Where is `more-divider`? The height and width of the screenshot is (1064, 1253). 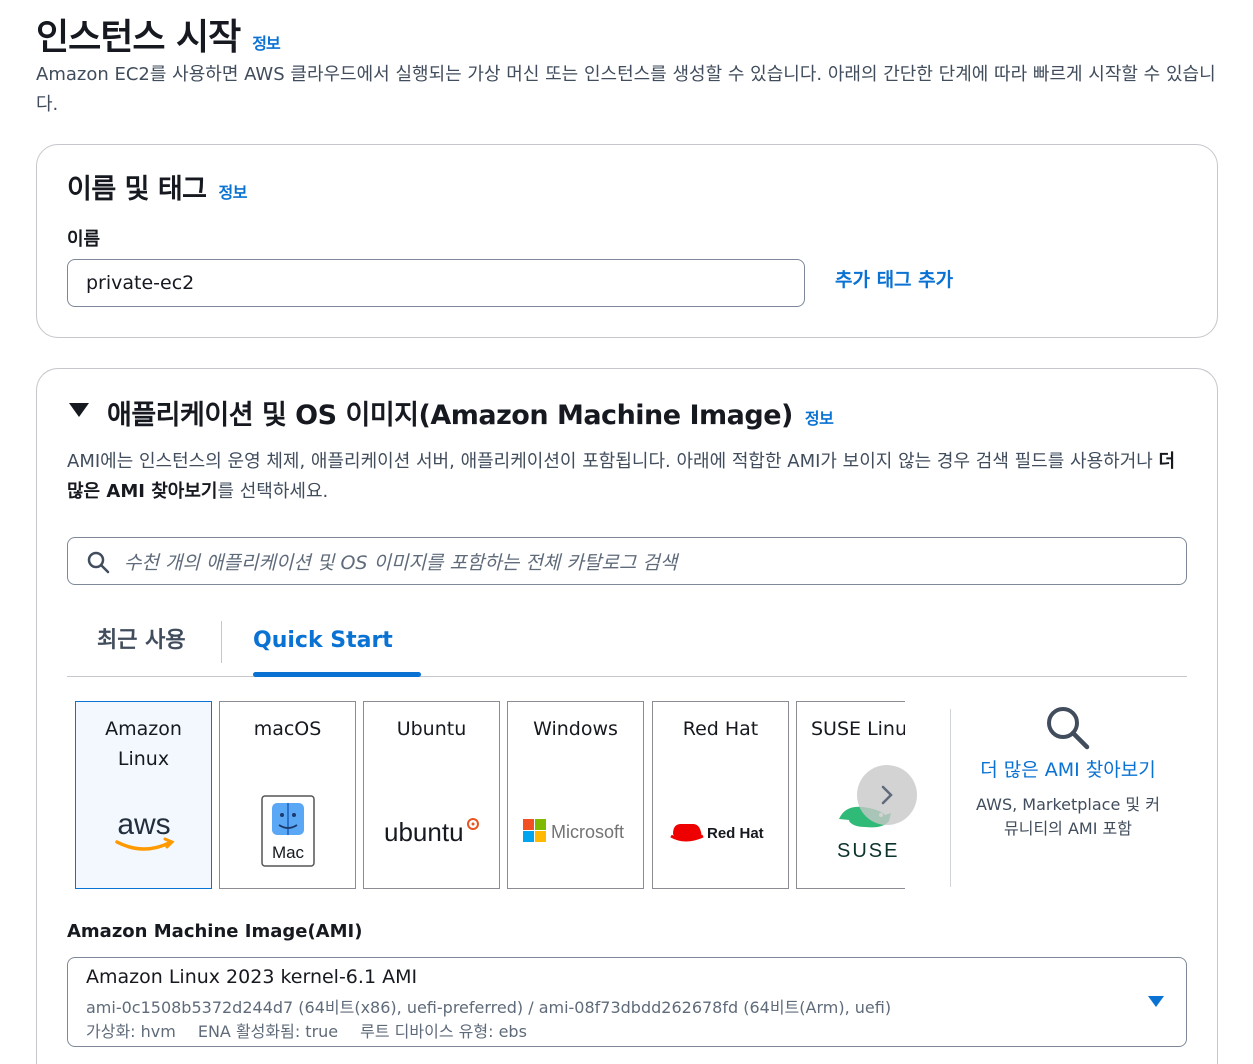
more-divider is located at coordinates (950, 798).